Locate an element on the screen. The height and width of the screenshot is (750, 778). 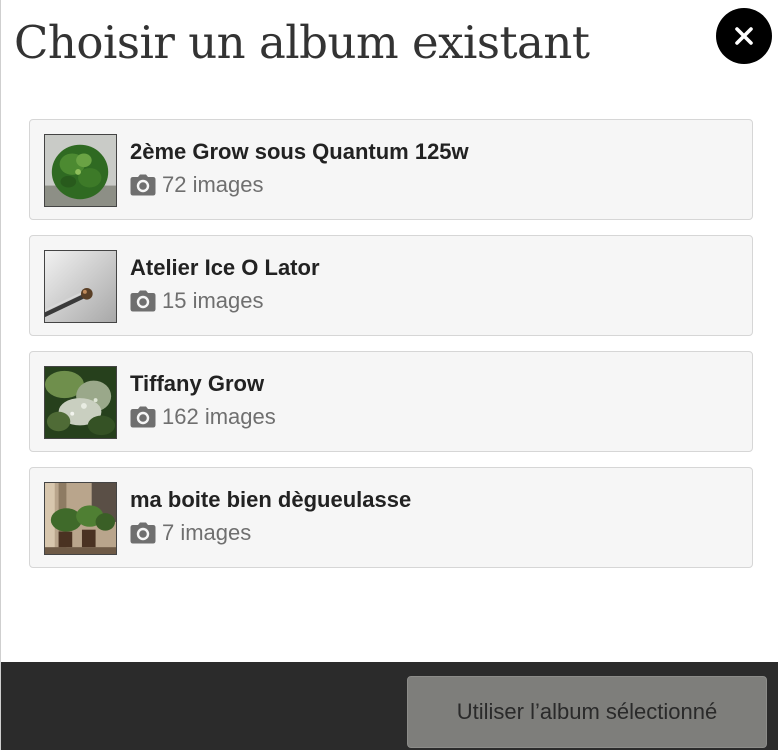
album-image-count: 72 images is located at coordinates (197, 185).